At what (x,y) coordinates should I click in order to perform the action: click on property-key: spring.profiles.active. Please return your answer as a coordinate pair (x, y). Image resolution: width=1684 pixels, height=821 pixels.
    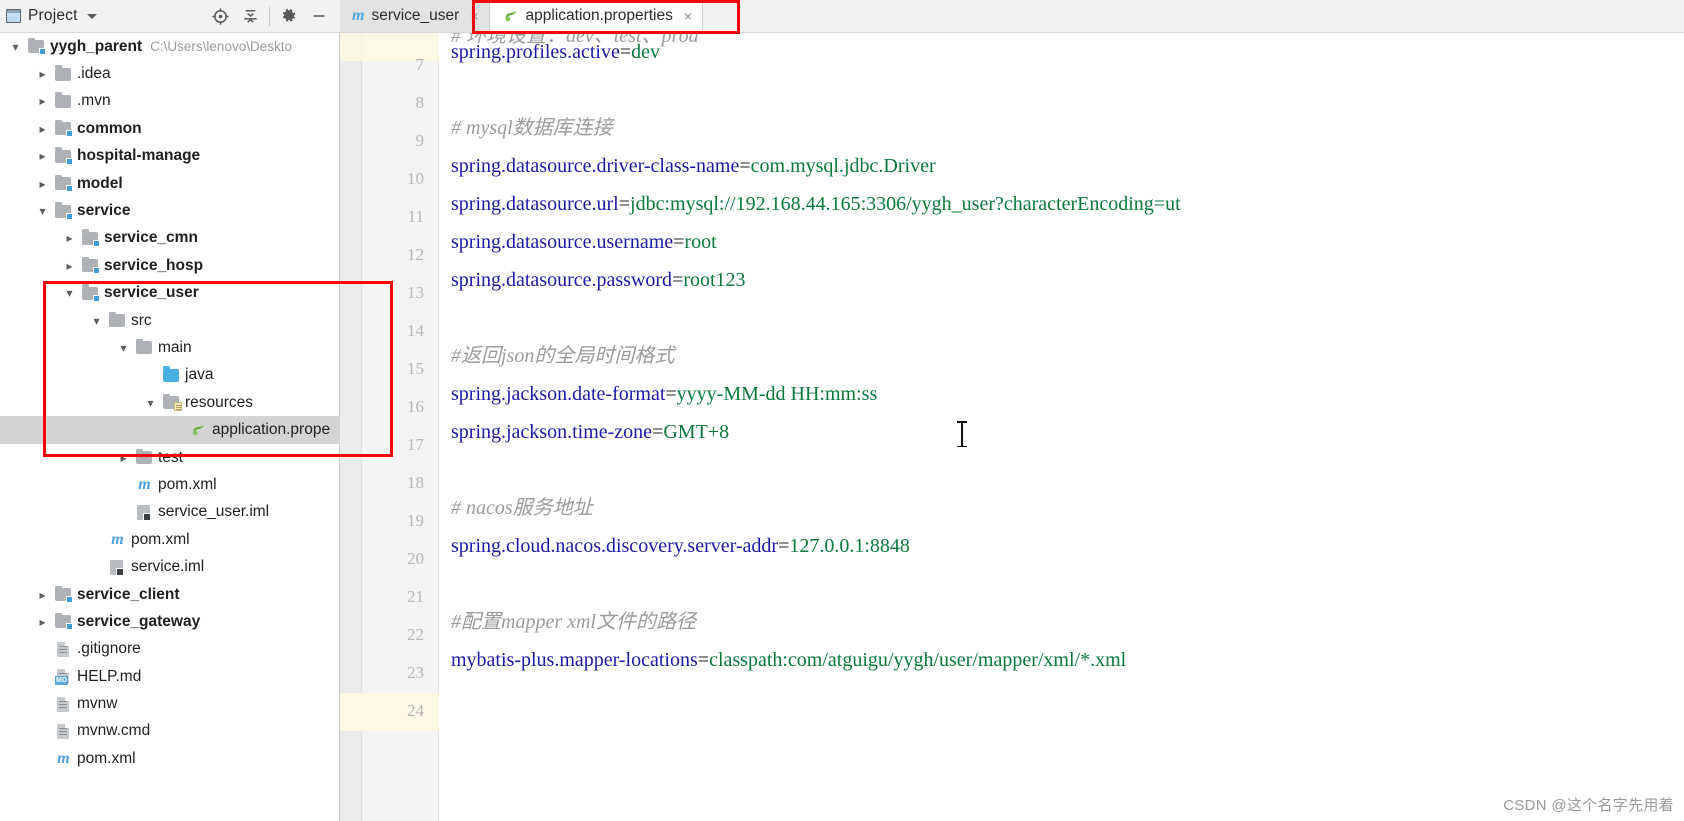
    Looking at the image, I should click on (535, 52).